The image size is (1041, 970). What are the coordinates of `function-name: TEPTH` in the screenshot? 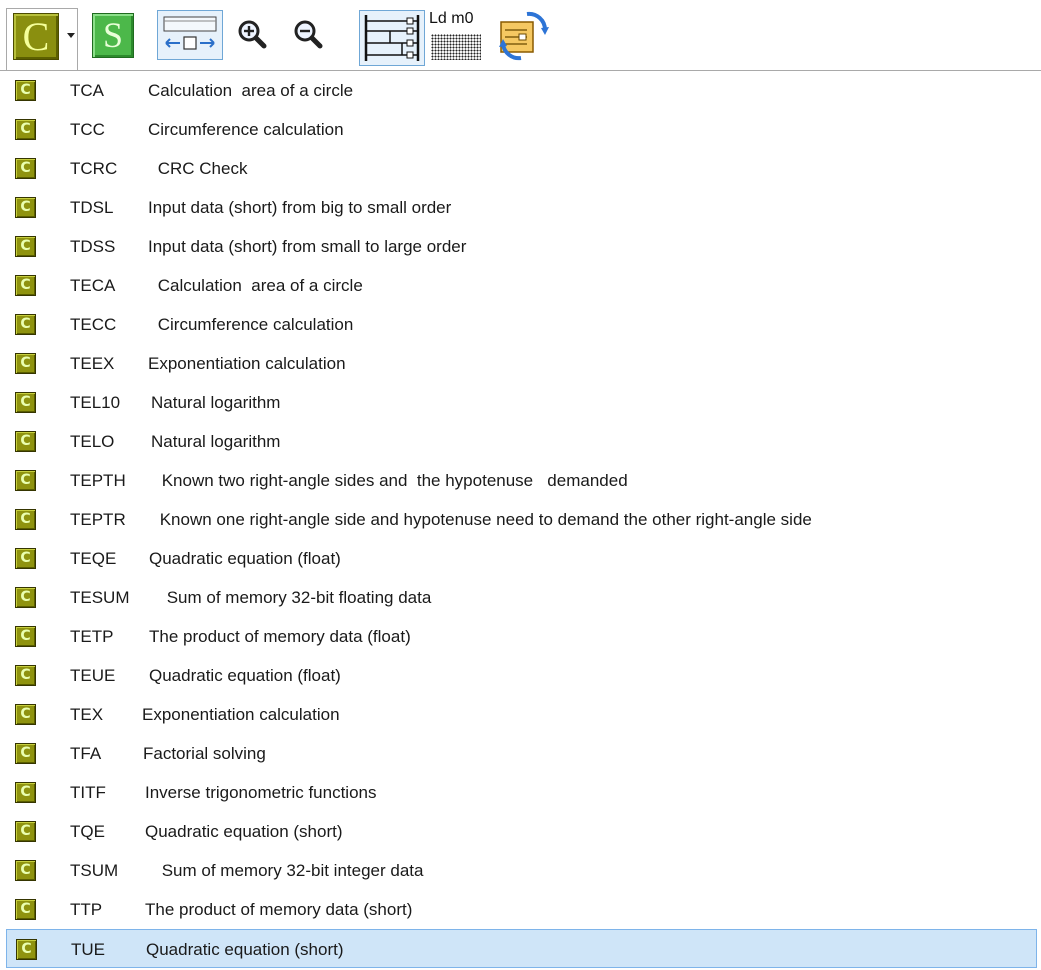 It's located at (98, 480).